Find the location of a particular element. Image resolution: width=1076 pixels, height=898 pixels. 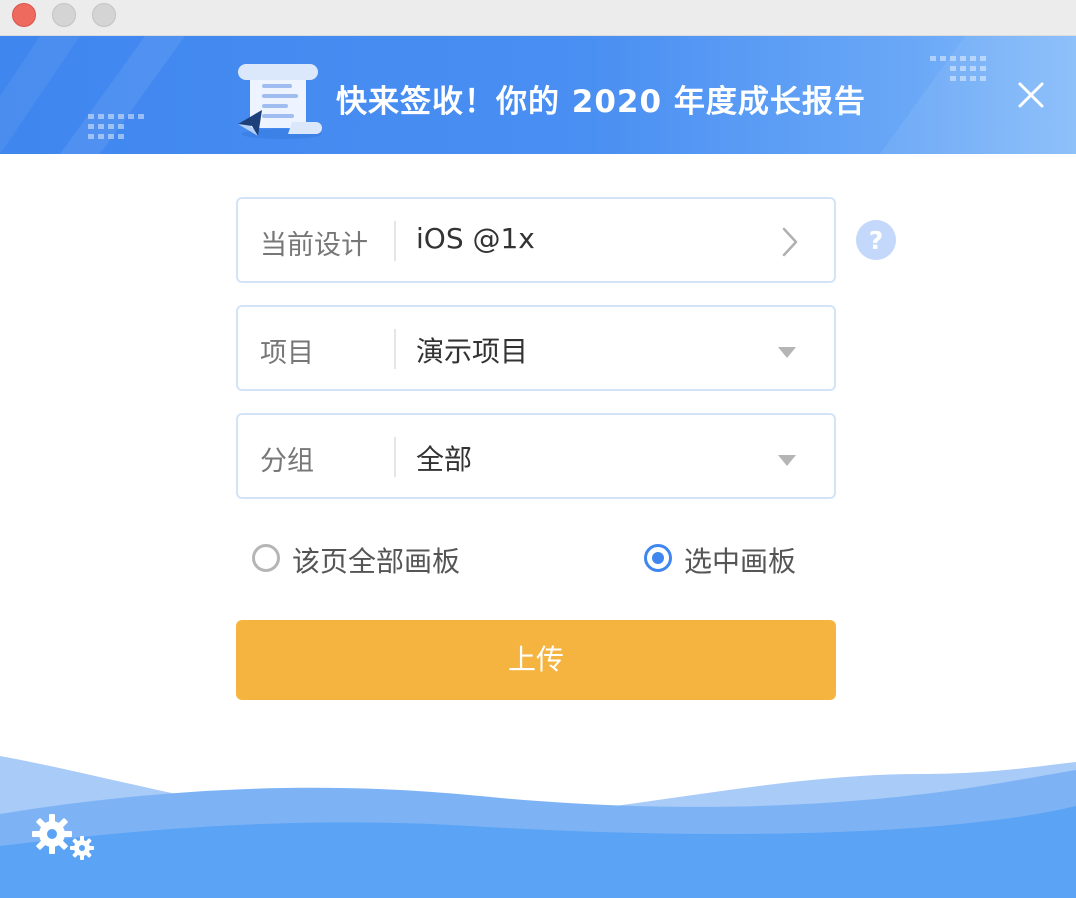

help-icon: ? is located at coordinates (876, 240).